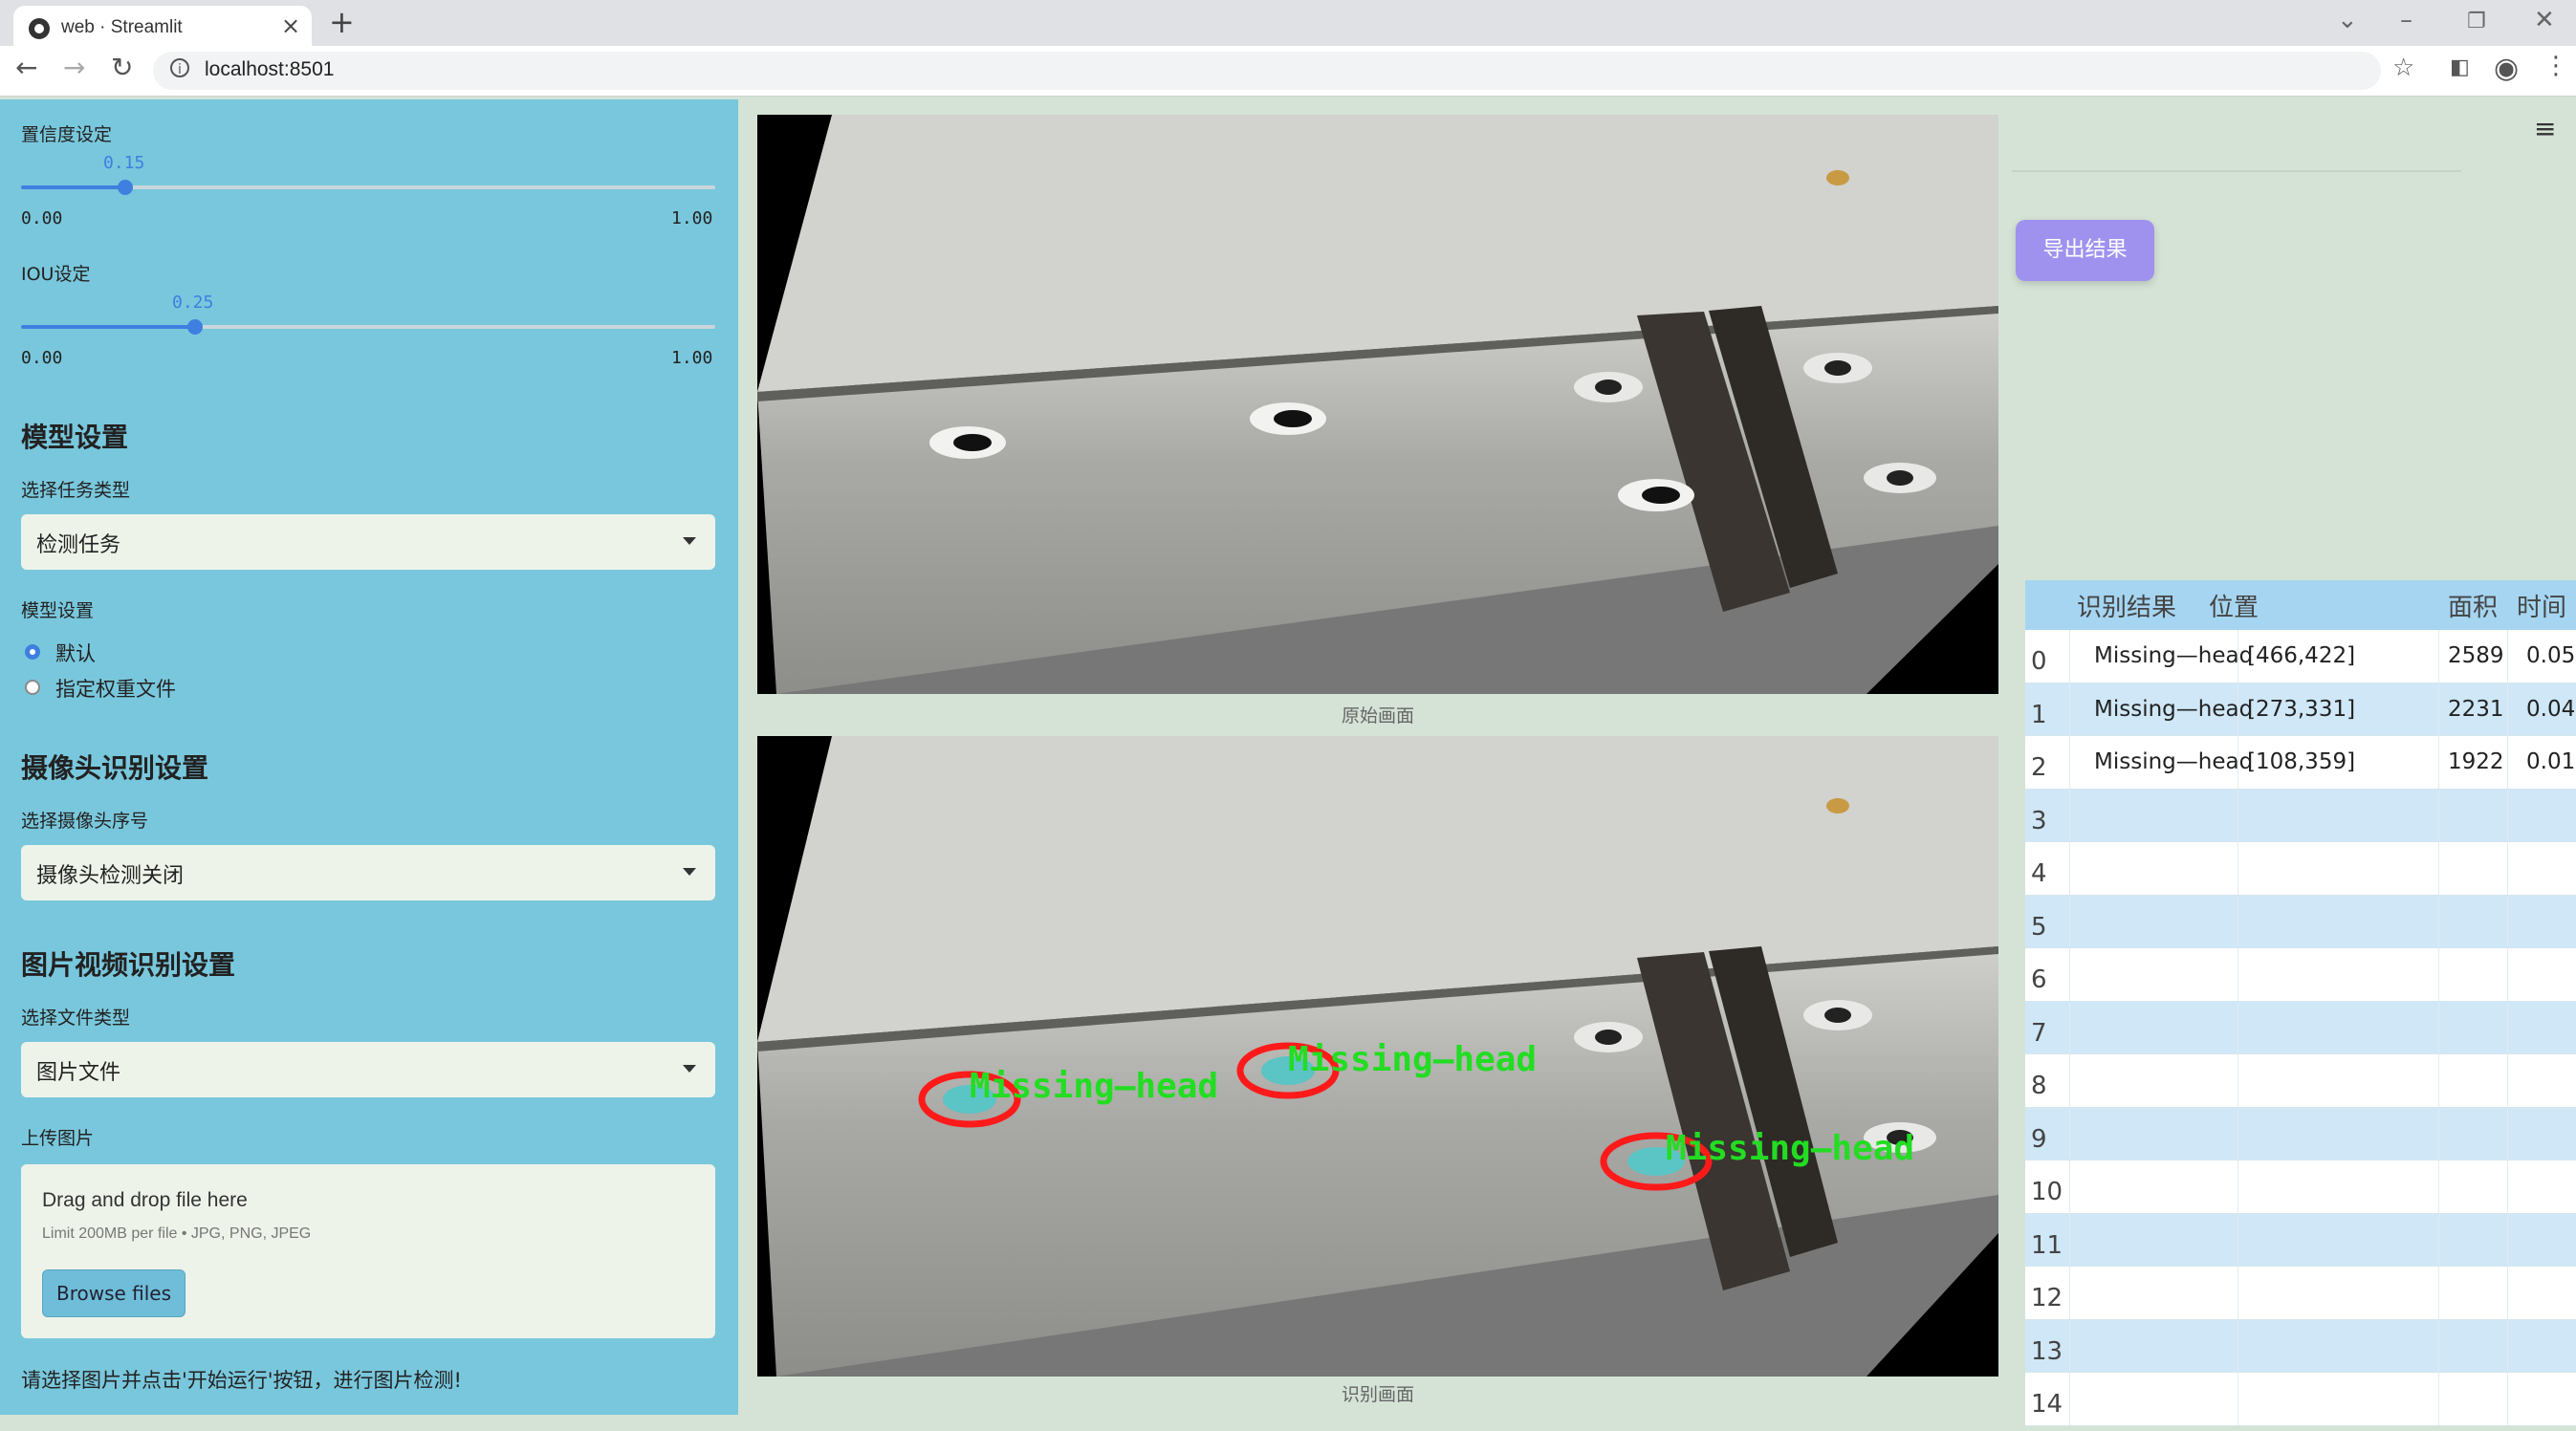  I want to click on row-index: 13, so click(2047, 1351).